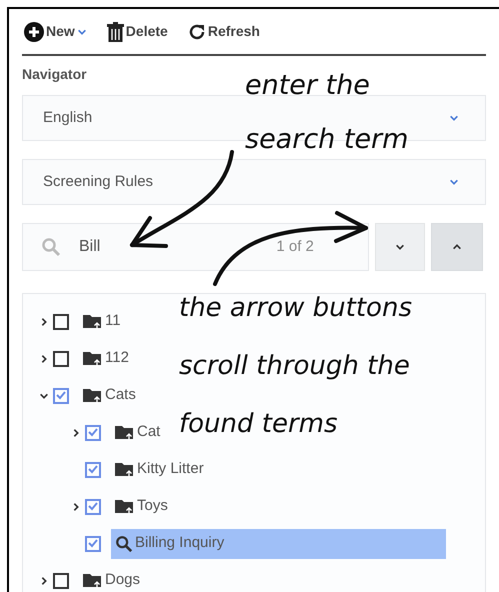  What do you see at coordinates (278, 543) in the screenshot?
I see `tree-item: Billing Inquiry` at bounding box center [278, 543].